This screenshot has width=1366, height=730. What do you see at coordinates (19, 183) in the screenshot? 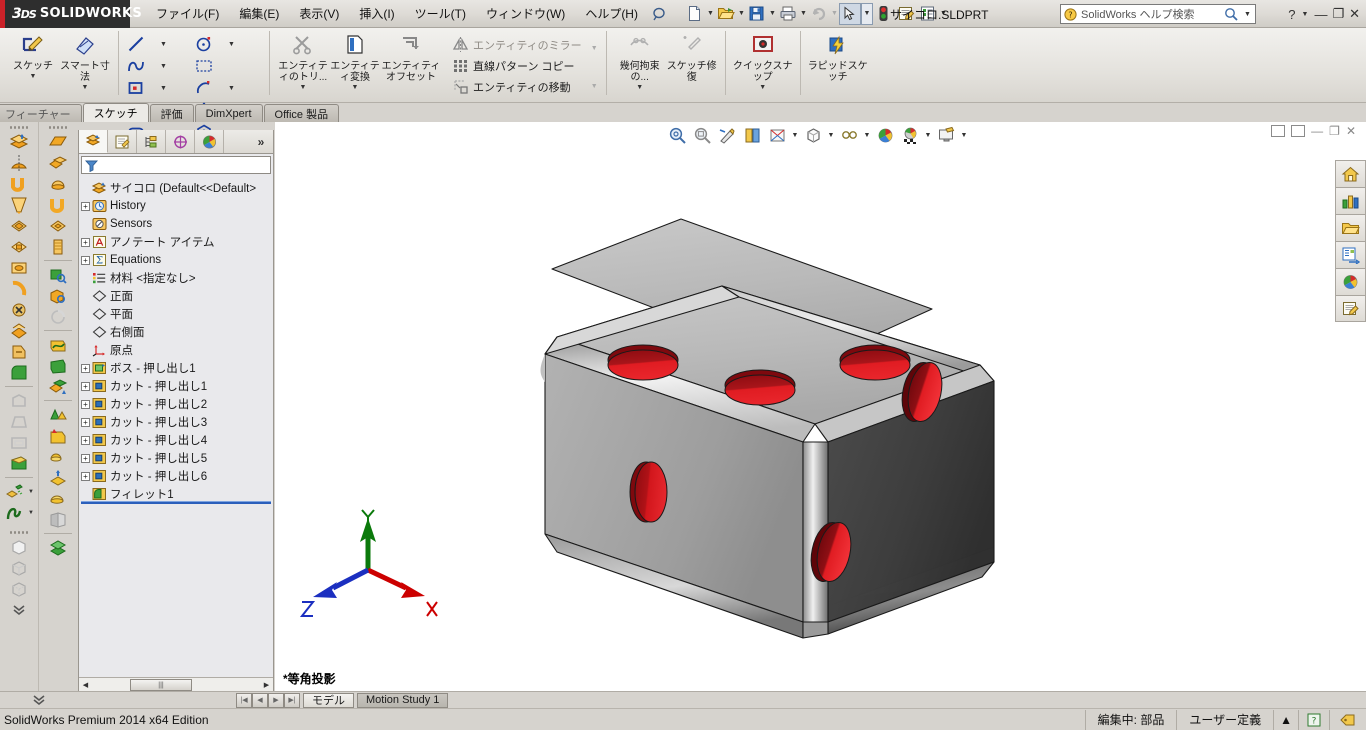
I see `swept-boss-base-icon` at bounding box center [19, 183].